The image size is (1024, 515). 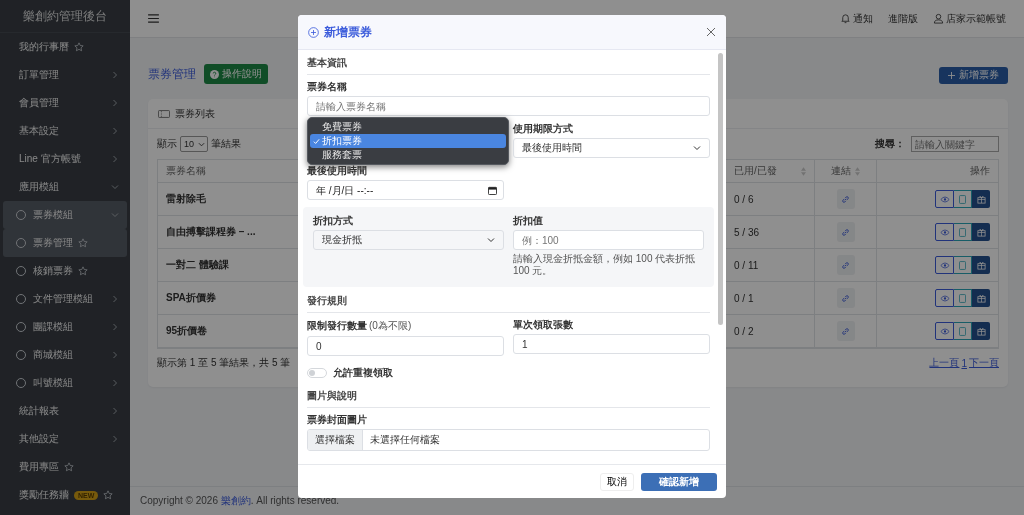 What do you see at coordinates (65, 355) in the screenshot?
I see `sidebar-item: 商城模組` at bounding box center [65, 355].